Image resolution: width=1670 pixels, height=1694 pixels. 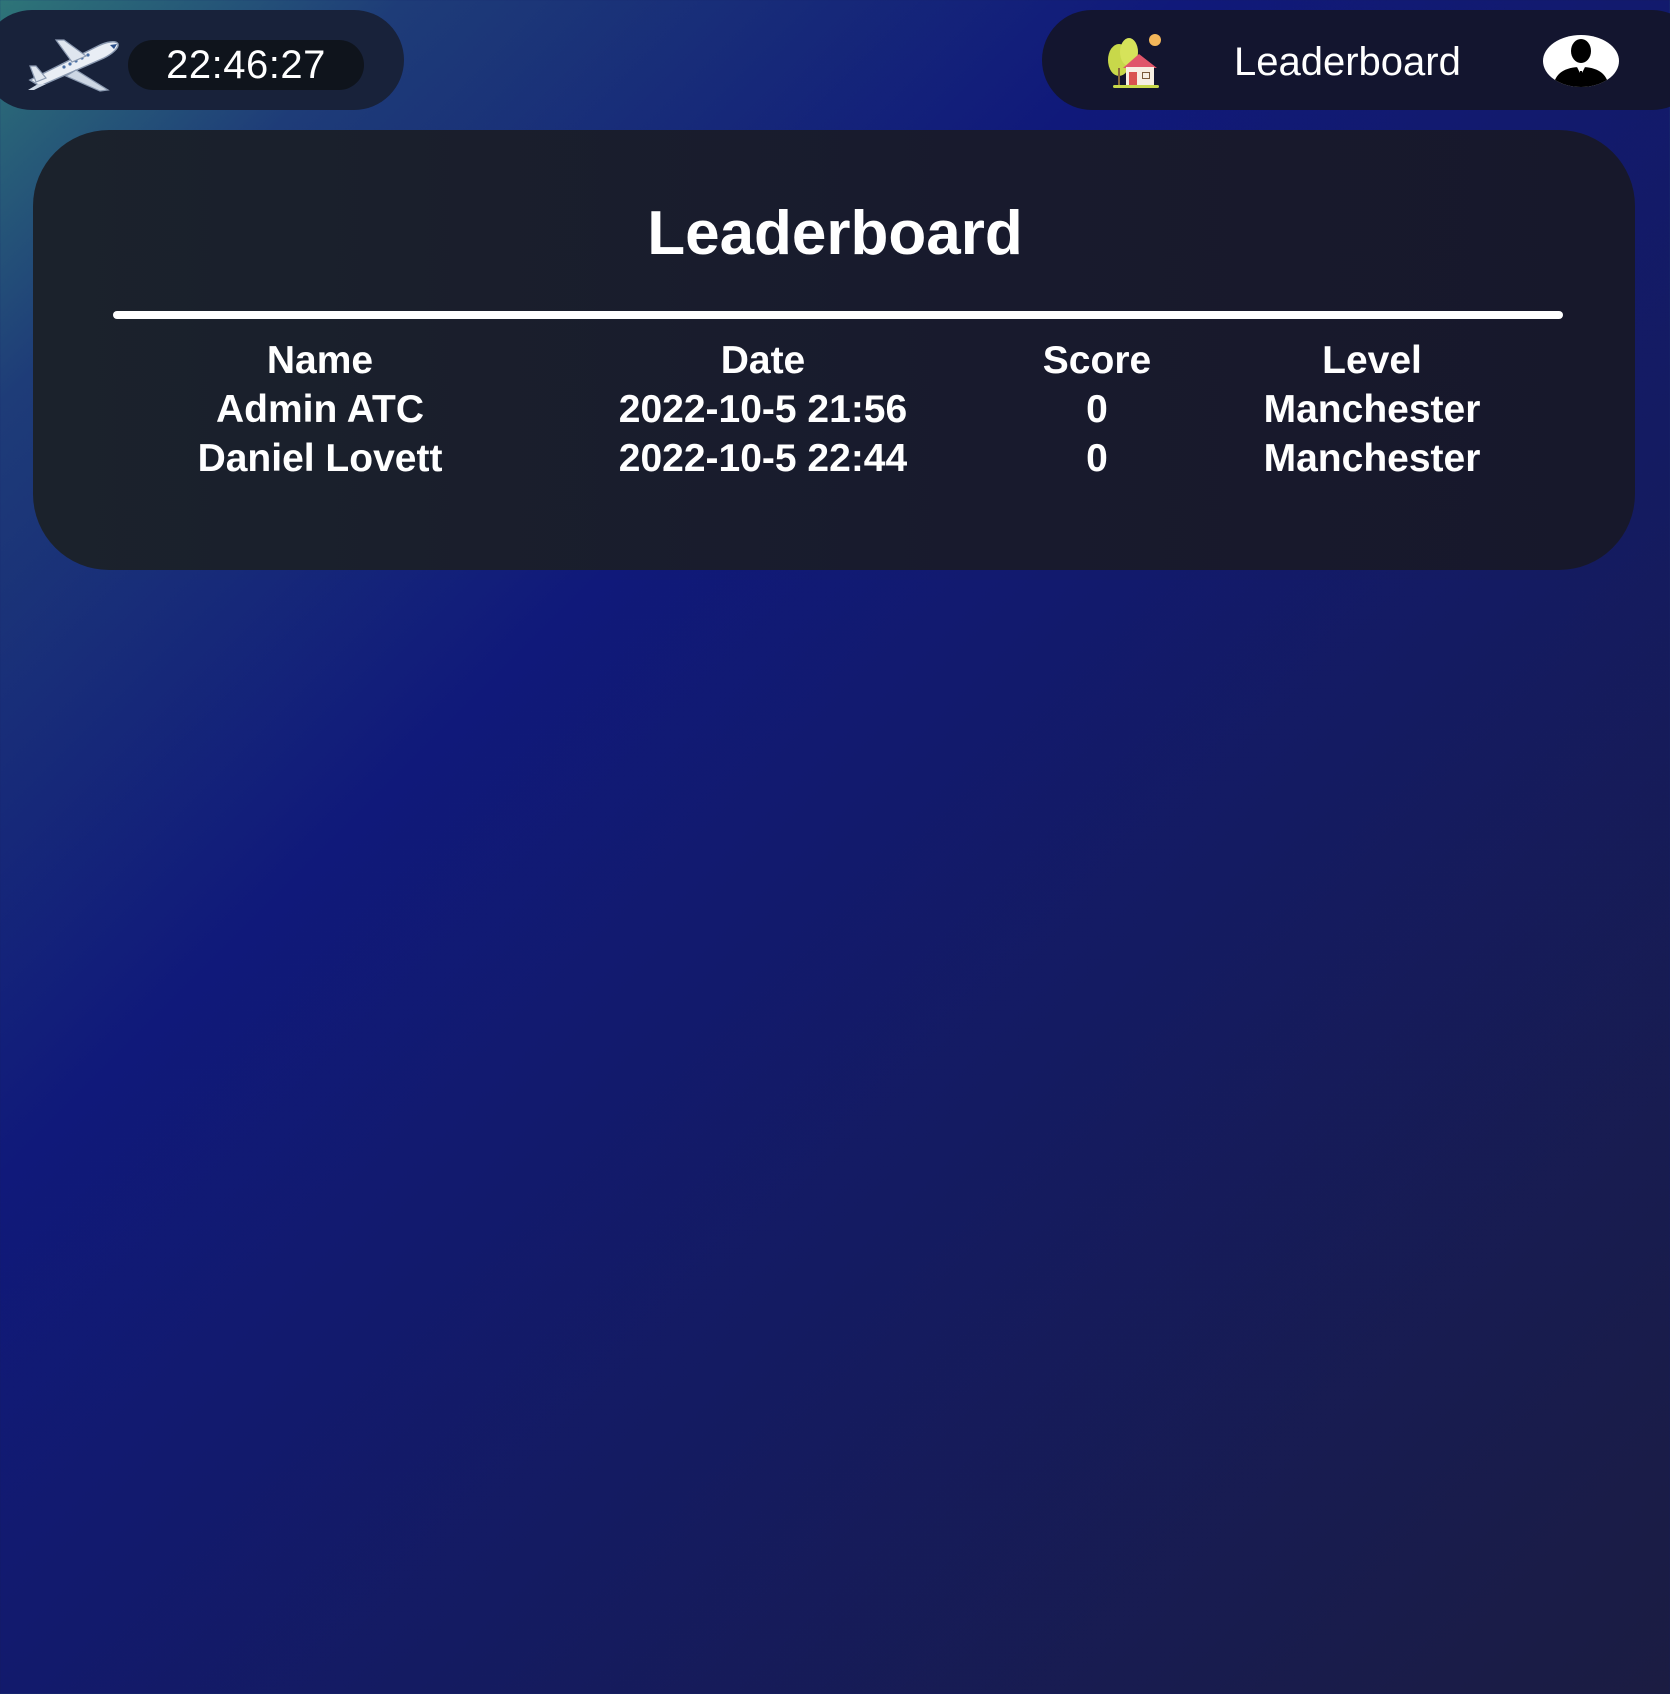 What do you see at coordinates (320, 360) in the screenshot?
I see `column-header-name: Name` at bounding box center [320, 360].